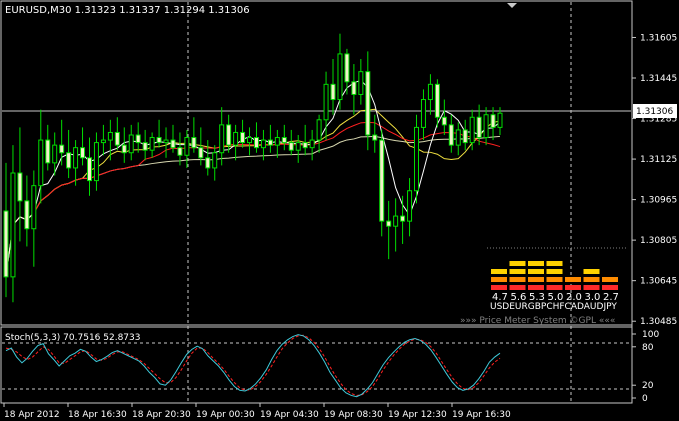 Image resolution: width=679 pixels, height=421 pixels. What do you see at coordinates (554, 275) in the screenshot?
I see `price-meter-bars` at bounding box center [554, 275].